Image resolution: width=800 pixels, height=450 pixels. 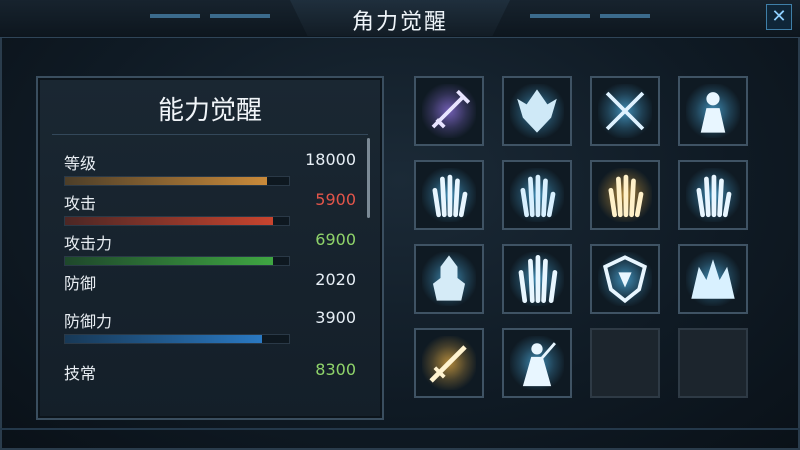 What do you see at coordinates (80, 203) in the screenshot?
I see `stat-label: 攻击` at bounding box center [80, 203].